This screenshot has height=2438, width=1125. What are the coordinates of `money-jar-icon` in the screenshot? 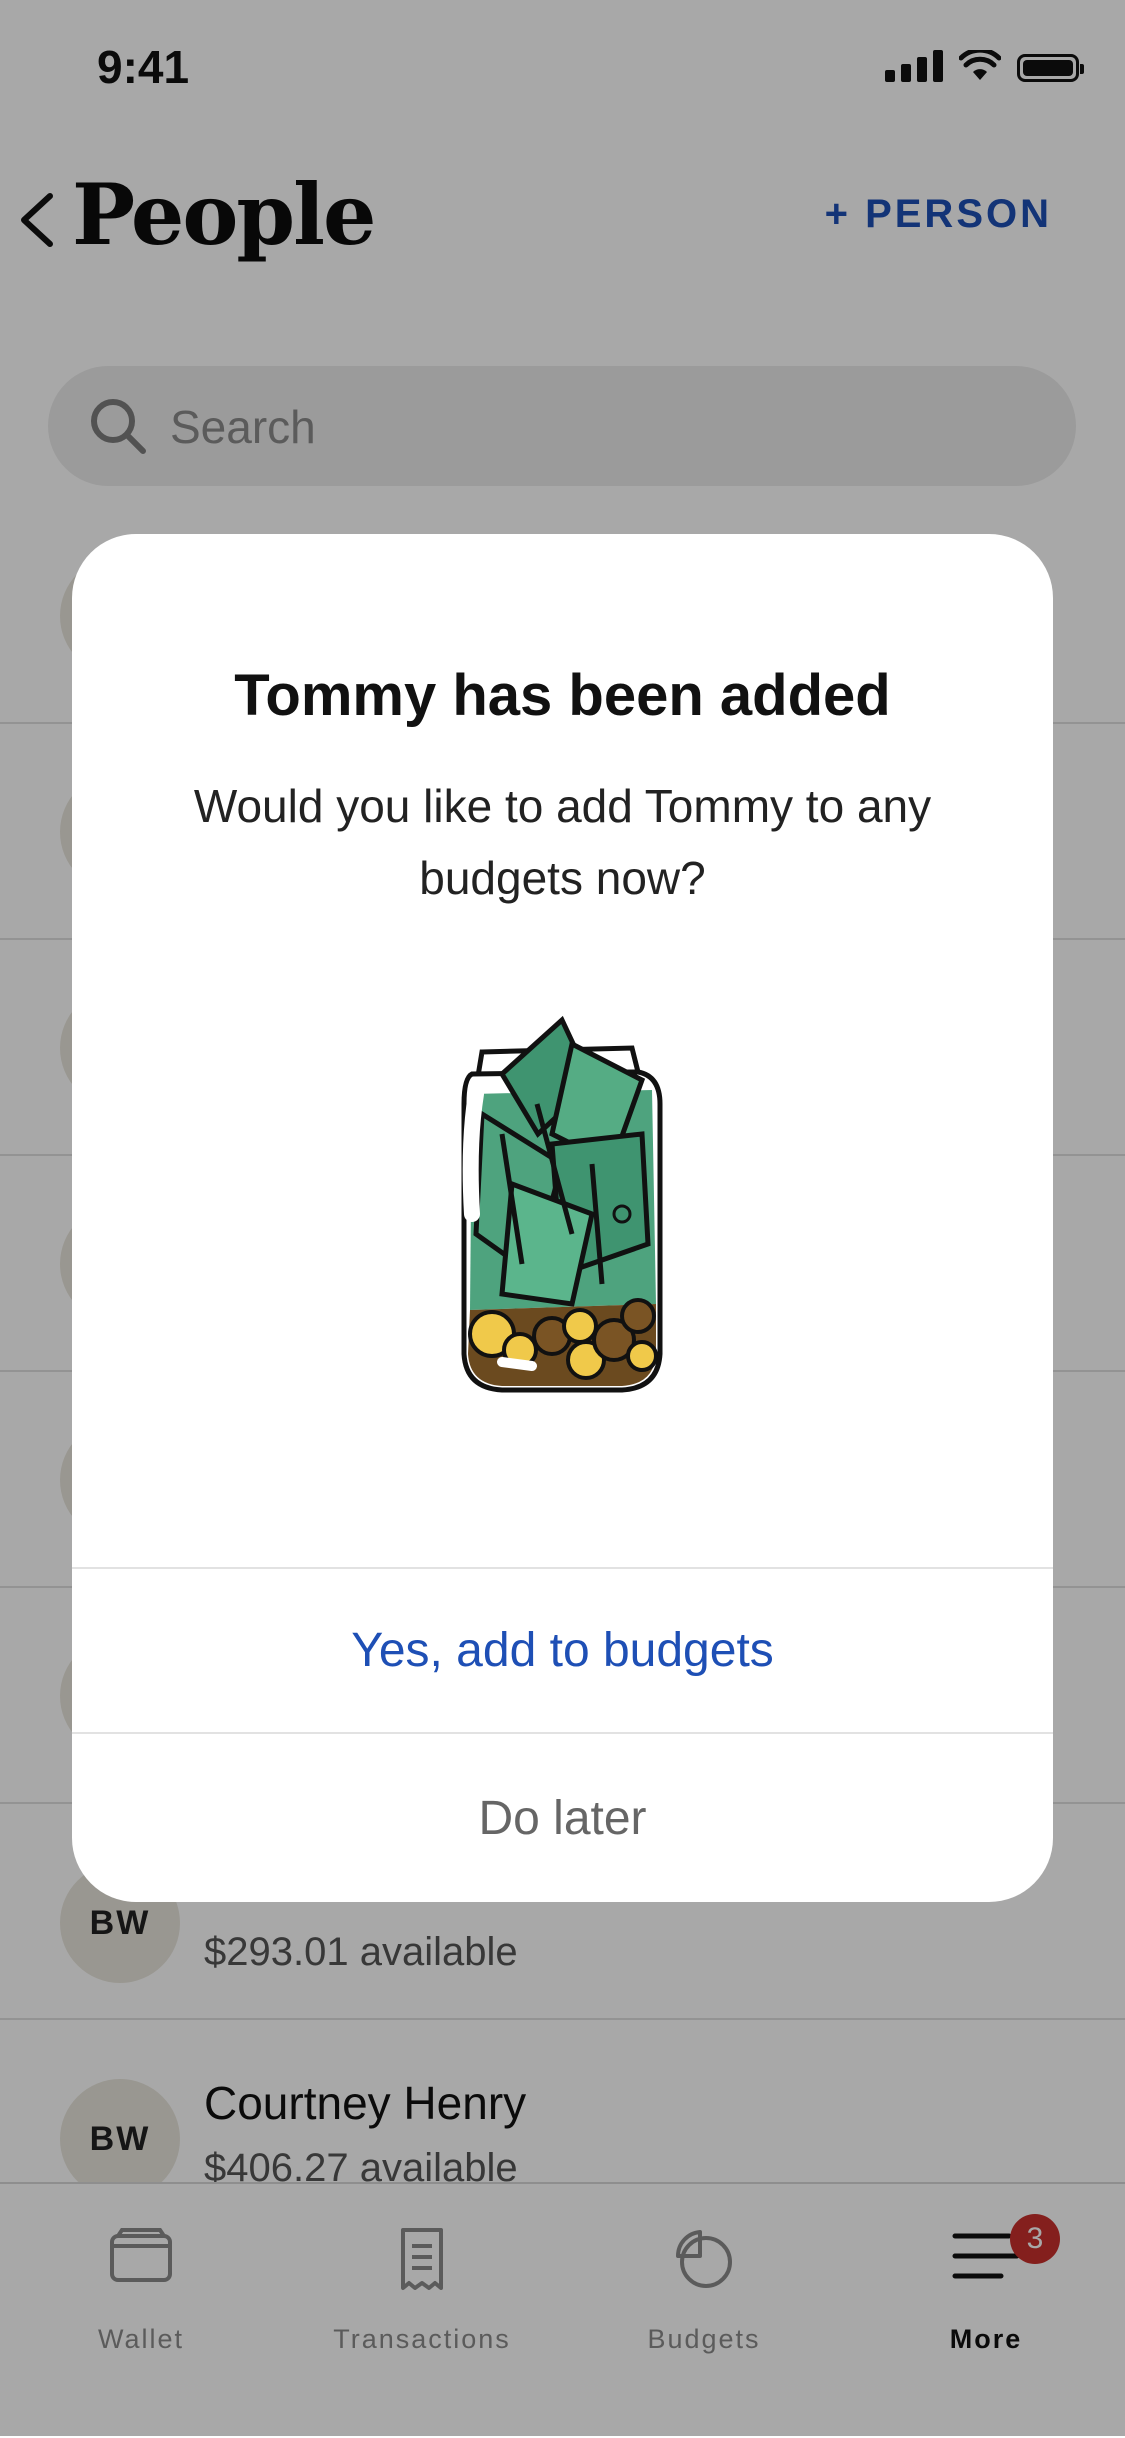 It's located at (562, 1204).